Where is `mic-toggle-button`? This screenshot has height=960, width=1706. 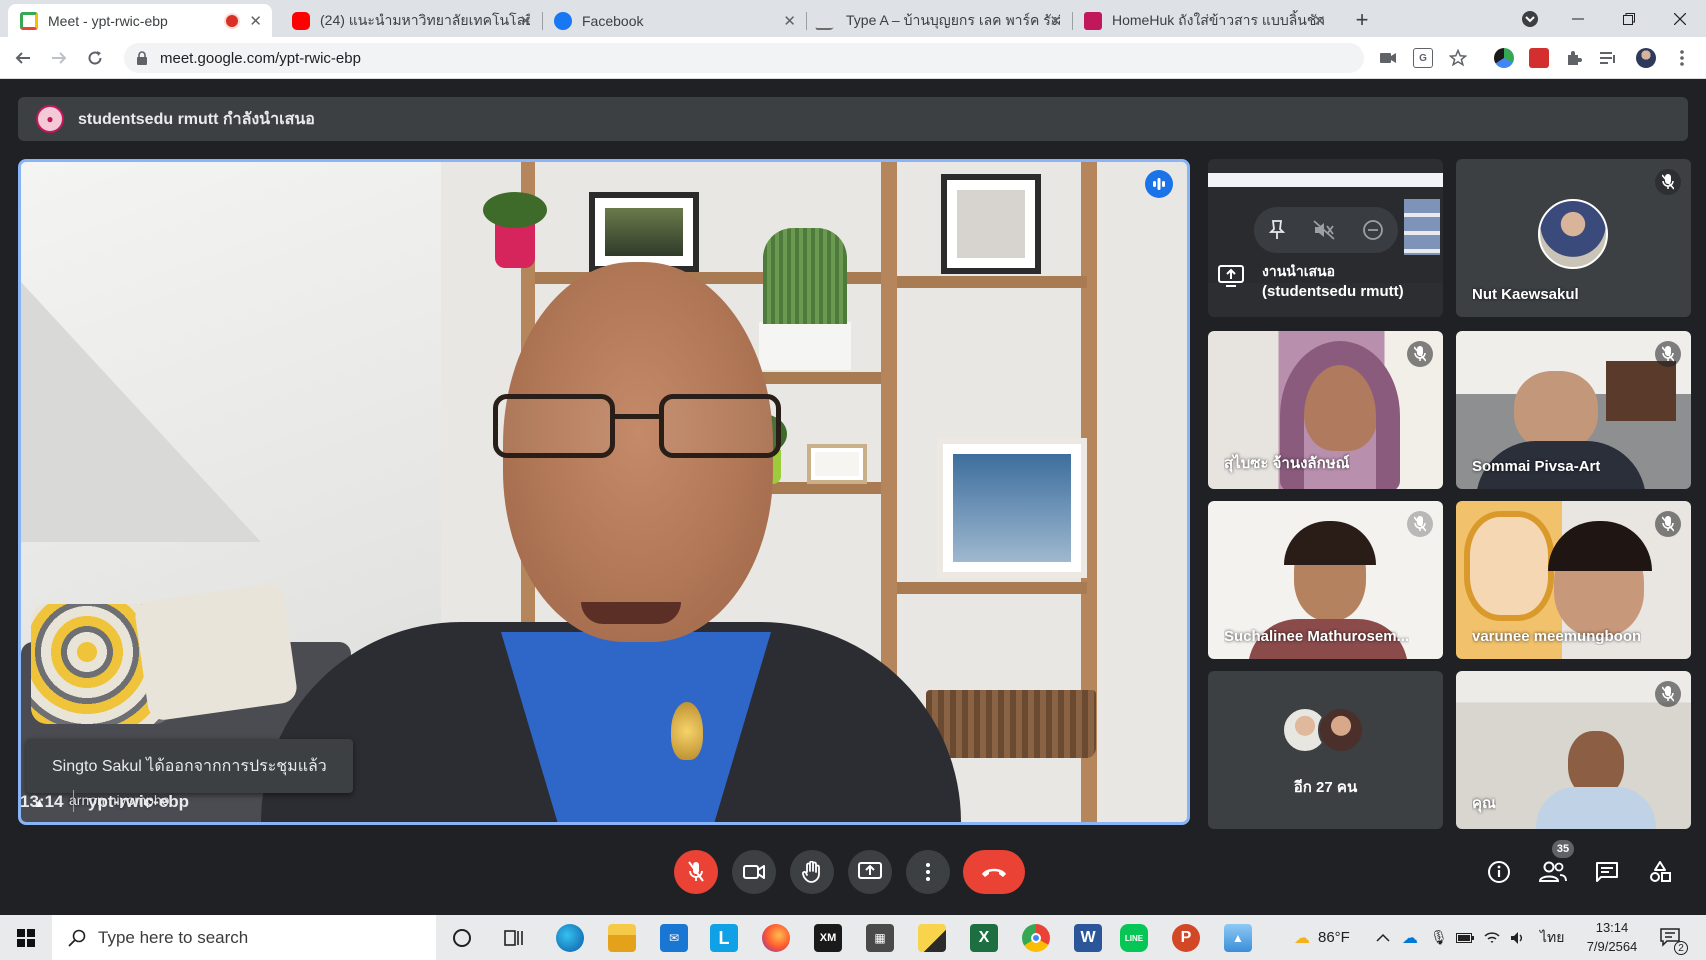 mic-toggle-button is located at coordinates (696, 872).